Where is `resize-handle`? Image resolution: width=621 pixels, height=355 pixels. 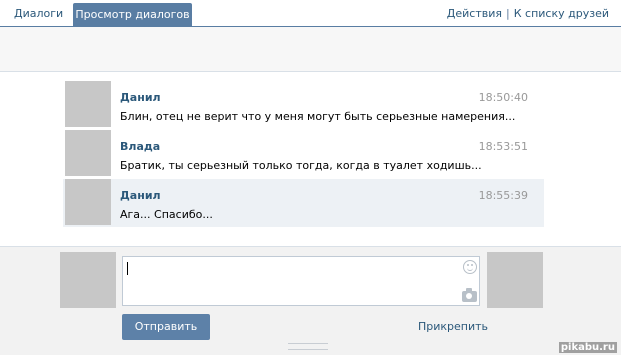
resize-handle is located at coordinates (308, 346).